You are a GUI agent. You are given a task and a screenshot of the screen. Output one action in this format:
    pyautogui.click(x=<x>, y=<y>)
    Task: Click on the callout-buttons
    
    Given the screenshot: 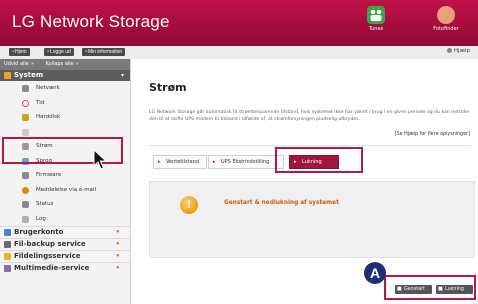 What is the action you would take?
    pyautogui.click(x=430, y=287)
    